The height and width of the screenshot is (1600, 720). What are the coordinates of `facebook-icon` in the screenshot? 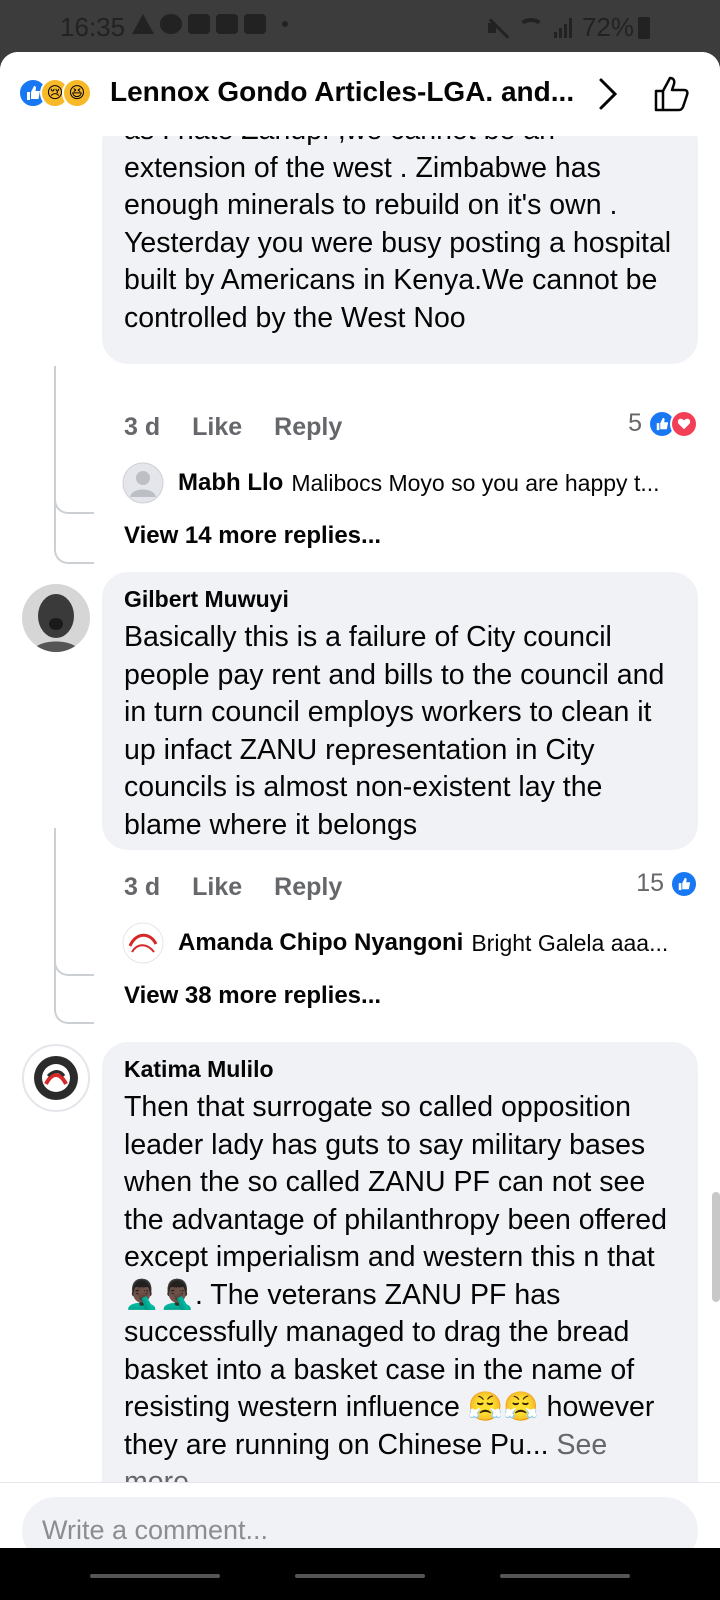 It's located at (171, 24).